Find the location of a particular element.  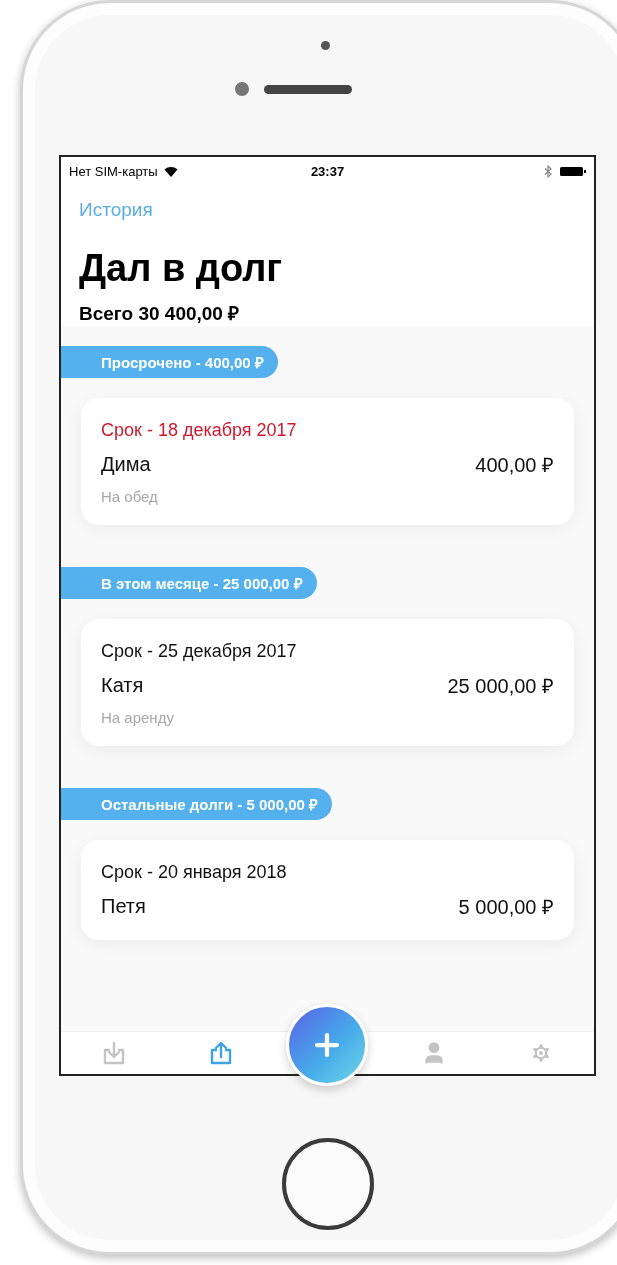

debtor-name: Петя is located at coordinates (123, 906).